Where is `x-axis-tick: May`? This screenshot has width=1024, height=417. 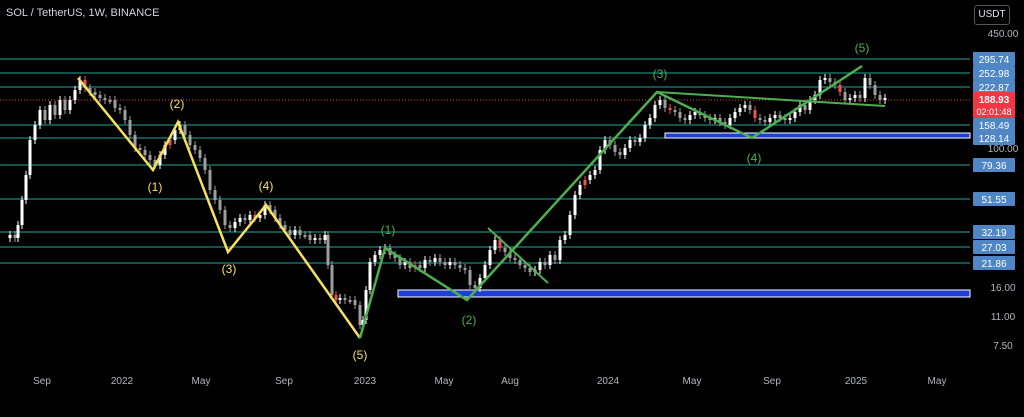 x-axis-tick: May is located at coordinates (692, 381).